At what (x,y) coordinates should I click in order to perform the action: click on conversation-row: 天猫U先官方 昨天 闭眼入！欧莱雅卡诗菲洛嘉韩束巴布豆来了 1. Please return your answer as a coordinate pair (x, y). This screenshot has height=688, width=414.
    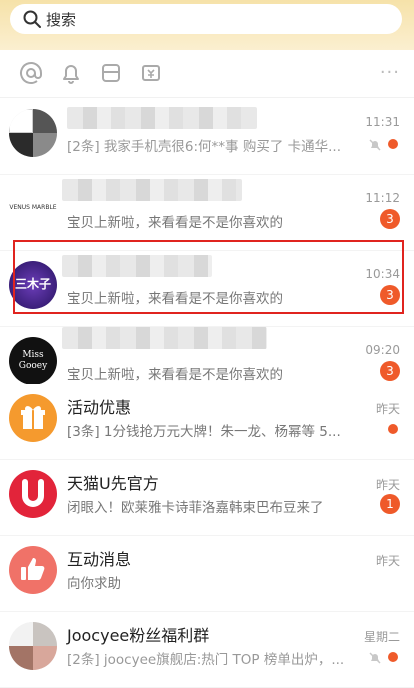
    Looking at the image, I should click on (207, 498).